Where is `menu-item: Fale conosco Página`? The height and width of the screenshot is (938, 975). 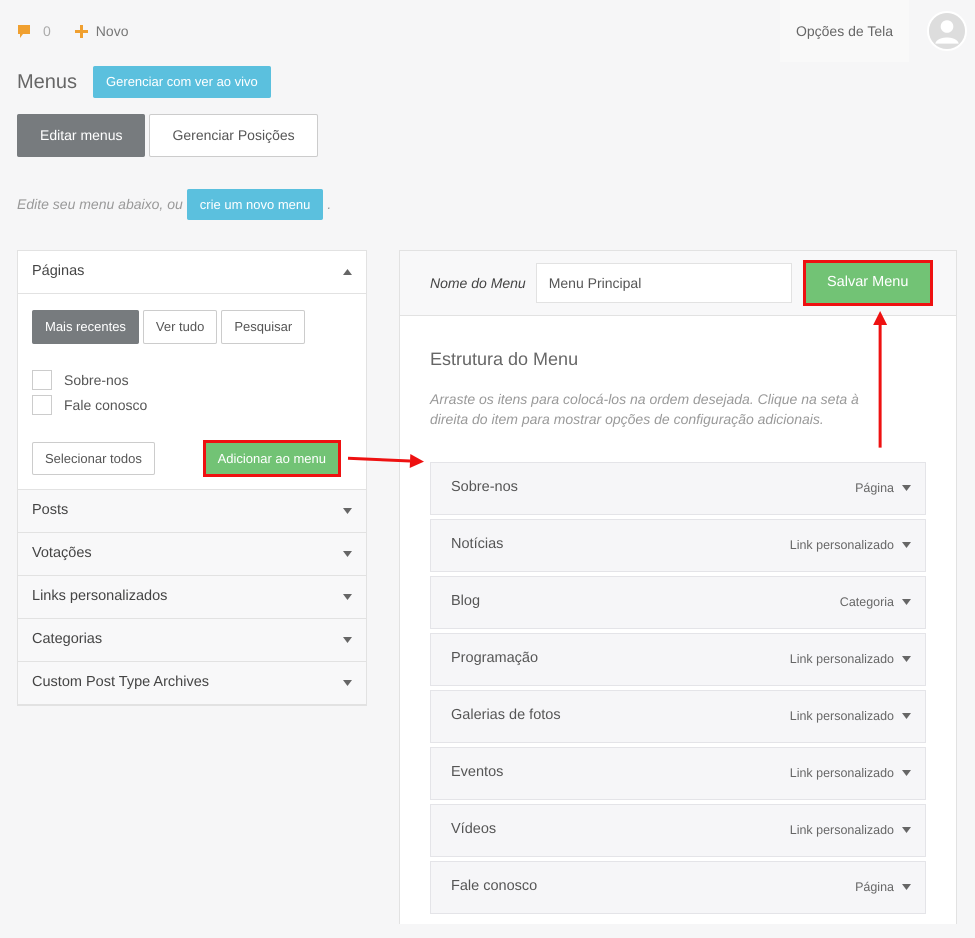 menu-item: Fale conosco Página is located at coordinates (678, 887).